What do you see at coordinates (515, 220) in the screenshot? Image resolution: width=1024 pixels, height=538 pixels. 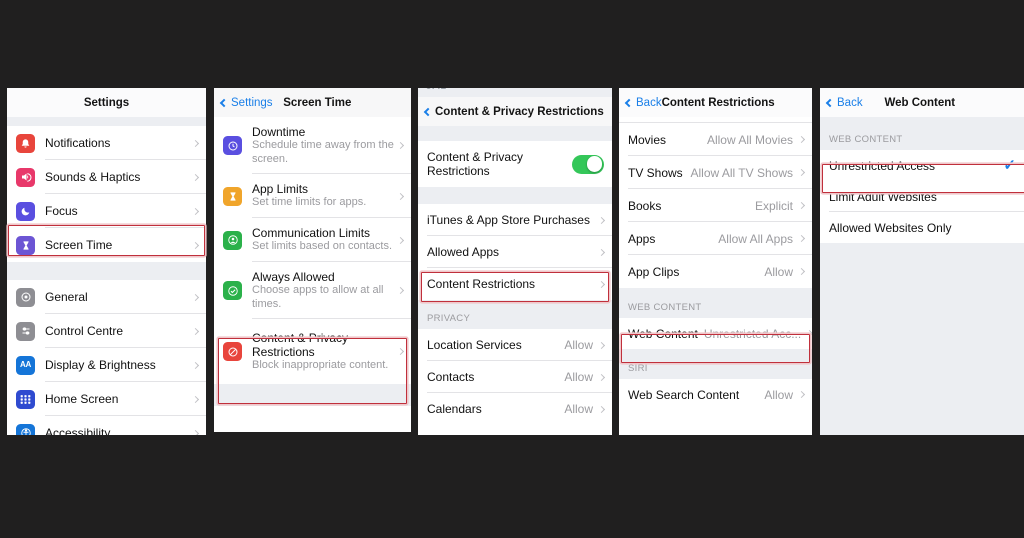 I see `cpr-row-itunes-purchases: iTunes & App Store Purchases` at bounding box center [515, 220].